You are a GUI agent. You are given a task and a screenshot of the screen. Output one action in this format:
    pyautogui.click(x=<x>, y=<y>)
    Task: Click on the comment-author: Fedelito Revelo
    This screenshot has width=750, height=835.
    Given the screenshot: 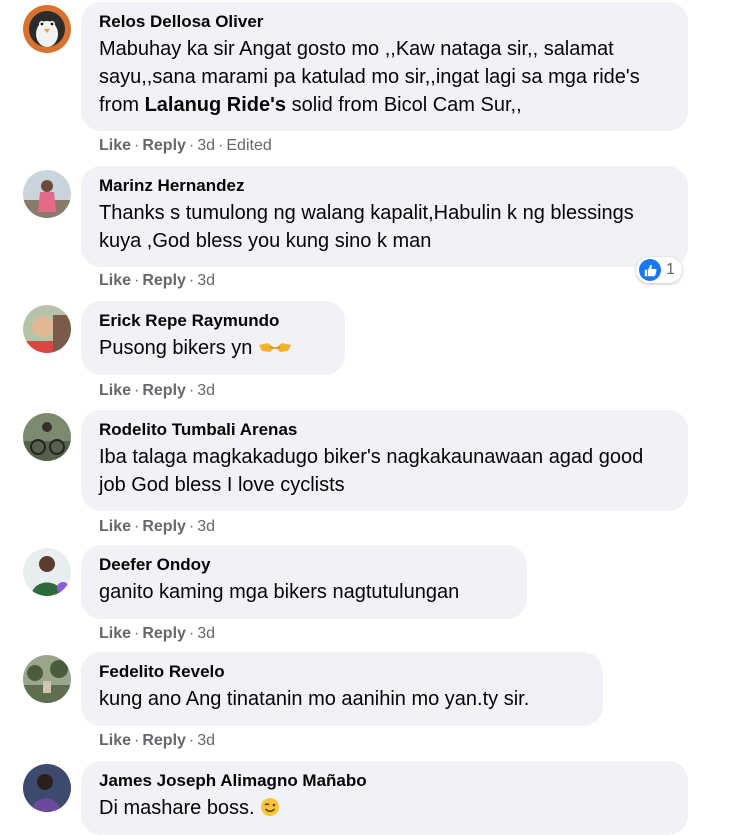 What is the action you would take?
    pyautogui.click(x=342, y=672)
    